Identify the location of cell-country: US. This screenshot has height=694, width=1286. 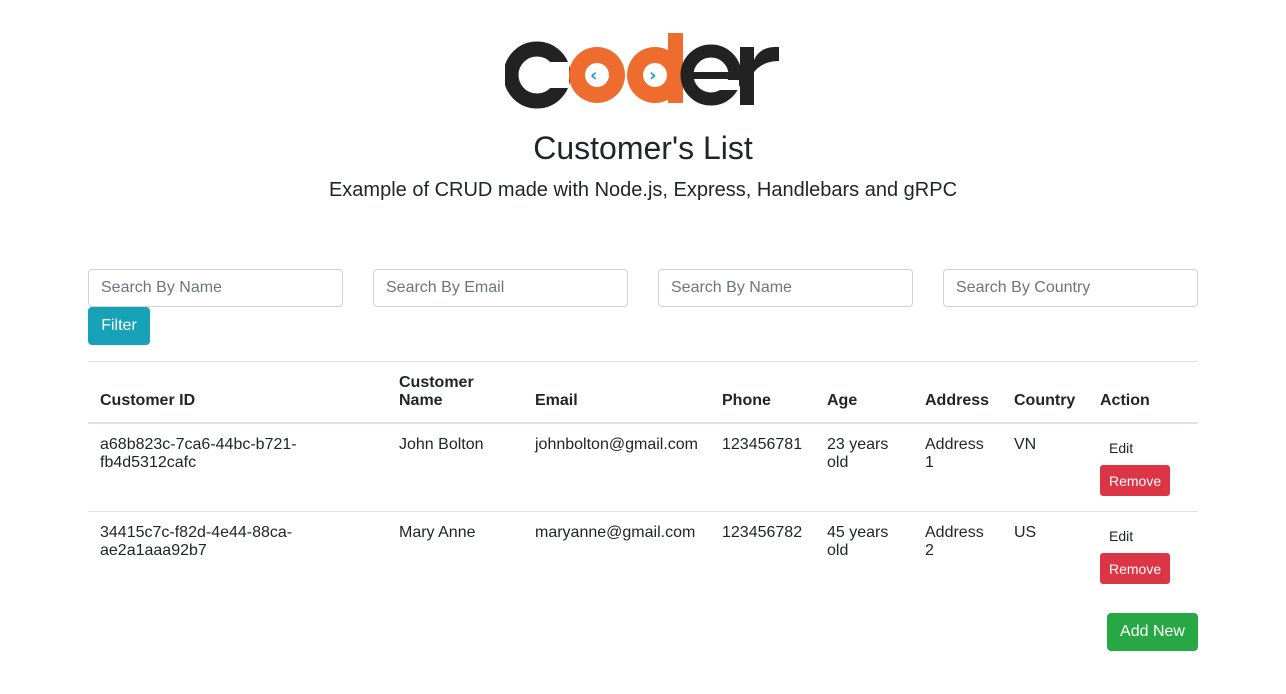
(1045, 555).